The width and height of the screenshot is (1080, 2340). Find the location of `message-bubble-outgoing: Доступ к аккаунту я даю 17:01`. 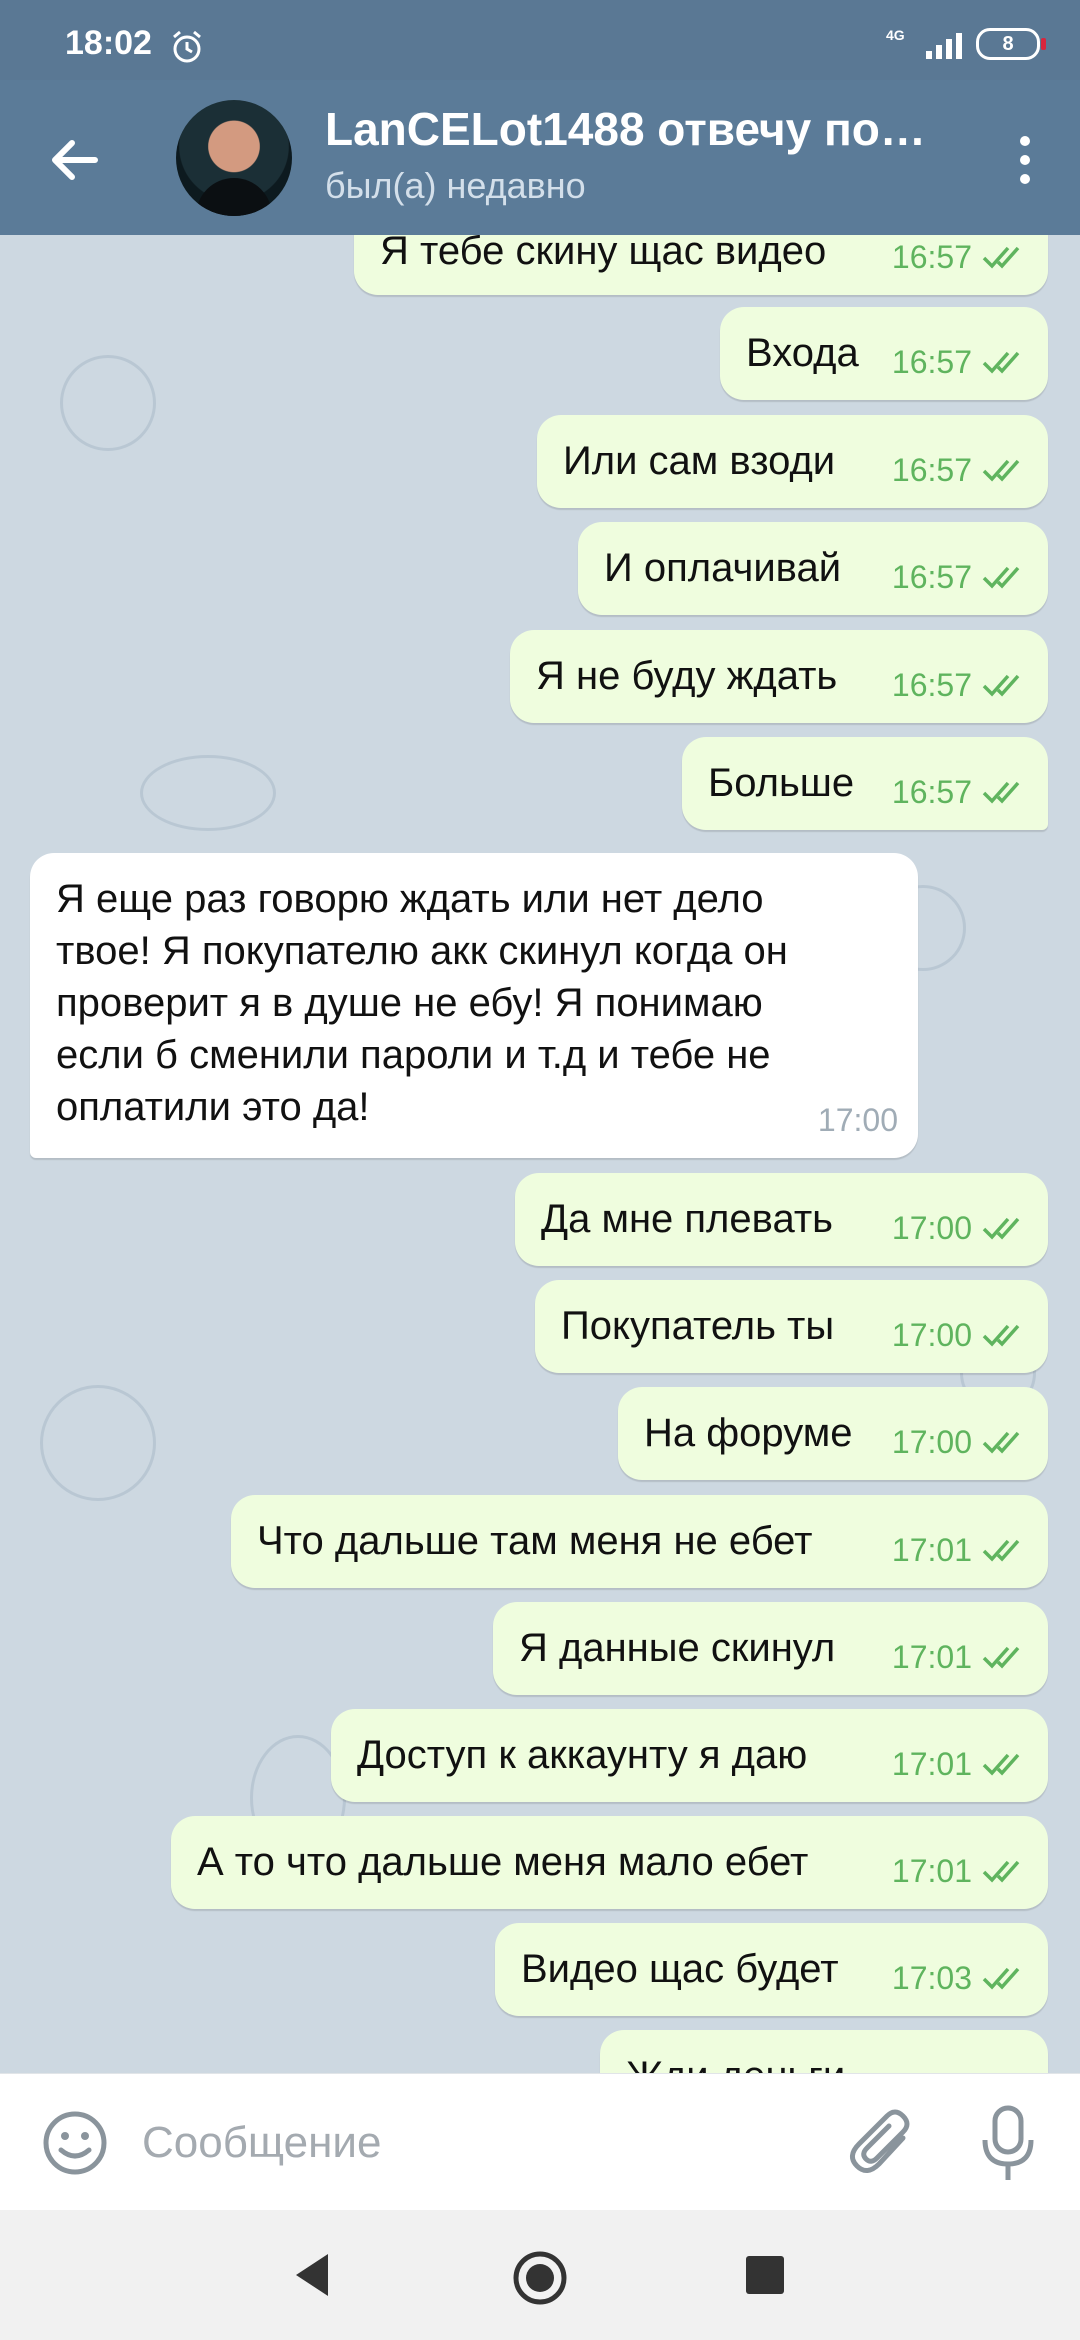

message-bubble-outgoing: Доступ к аккаунту я даю 17:01 is located at coordinates (689, 1755).